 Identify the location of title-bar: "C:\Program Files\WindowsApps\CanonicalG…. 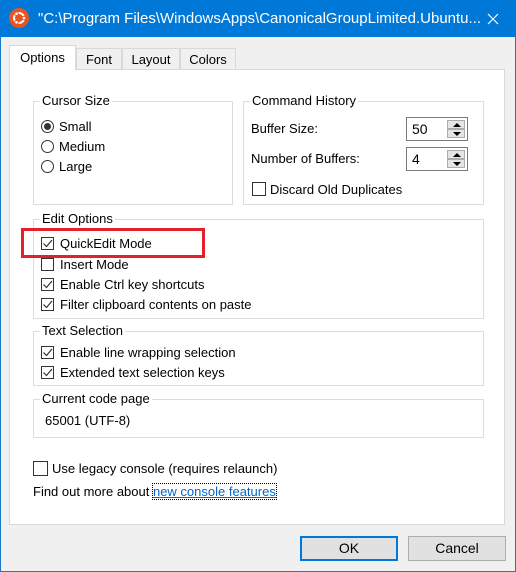
(258, 18).